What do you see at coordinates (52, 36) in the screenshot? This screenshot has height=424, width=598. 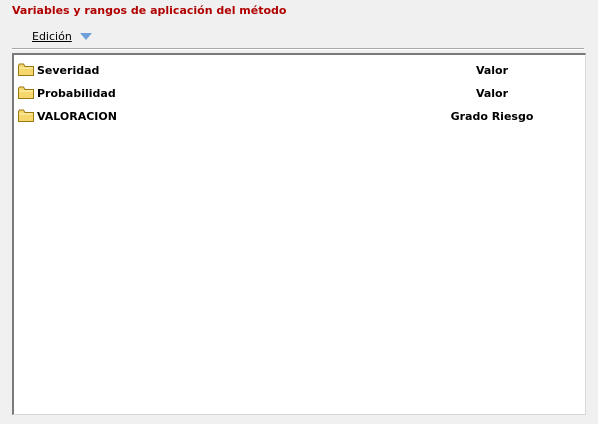 I see `menu-edicion: Edición` at bounding box center [52, 36].